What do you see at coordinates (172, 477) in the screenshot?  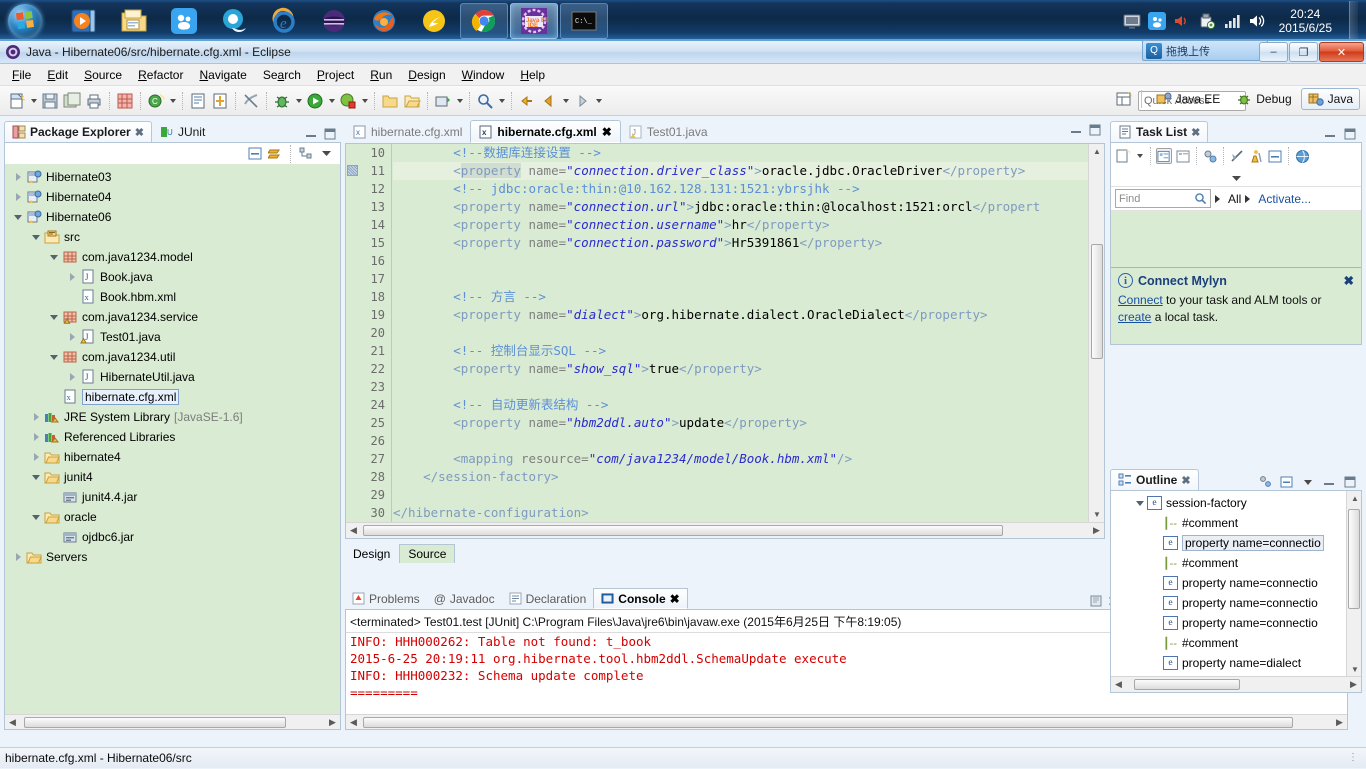 I see `tree-item-junit4: junit4` at bounding box center [172, 477].